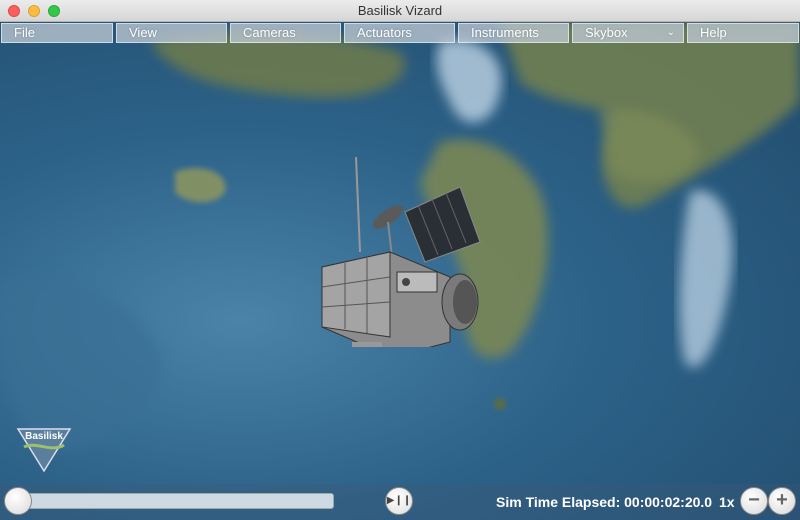  Describe the element at coordinates (171, 33) in the screenshot. I see `menu-view-button: View` at that location.